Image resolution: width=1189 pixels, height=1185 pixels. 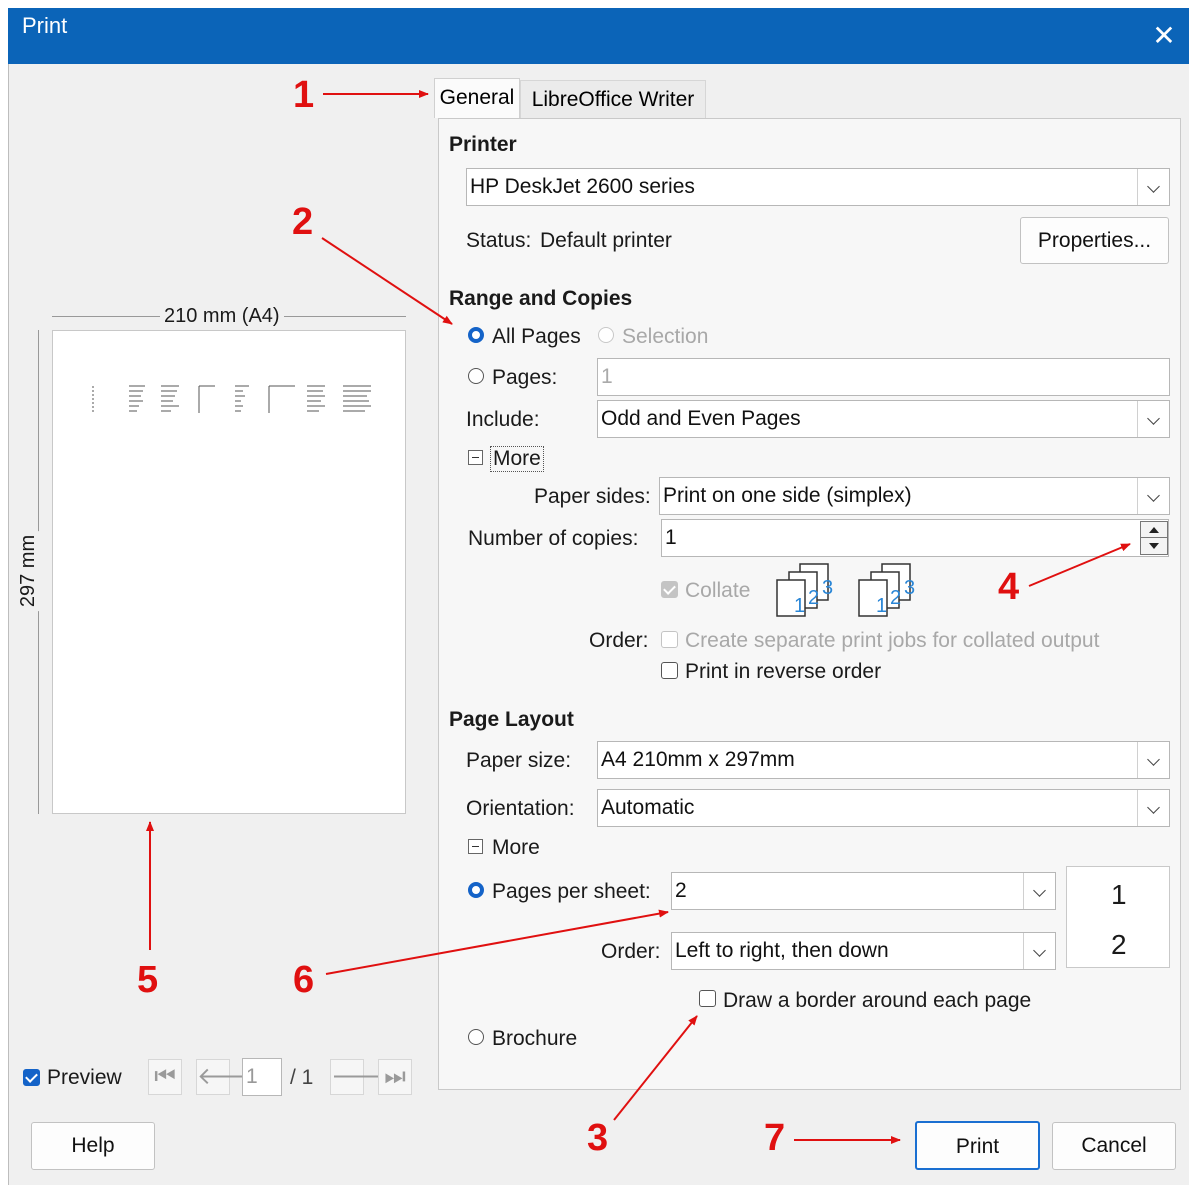 I want to click on paper-sides-select: Print on one side (simplex), so click(x=914, y=496).